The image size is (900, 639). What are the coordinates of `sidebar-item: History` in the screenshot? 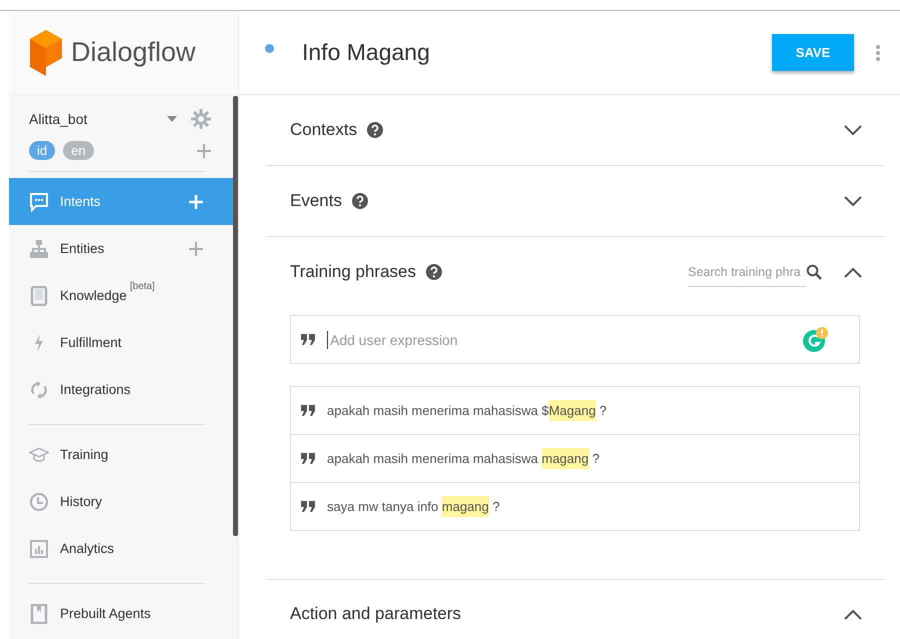 It's located at (121, 501).